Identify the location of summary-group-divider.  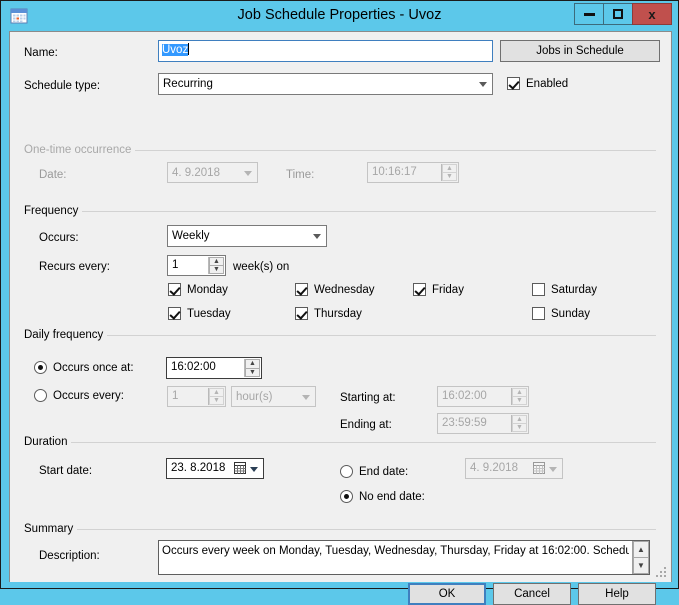
(340, 529).